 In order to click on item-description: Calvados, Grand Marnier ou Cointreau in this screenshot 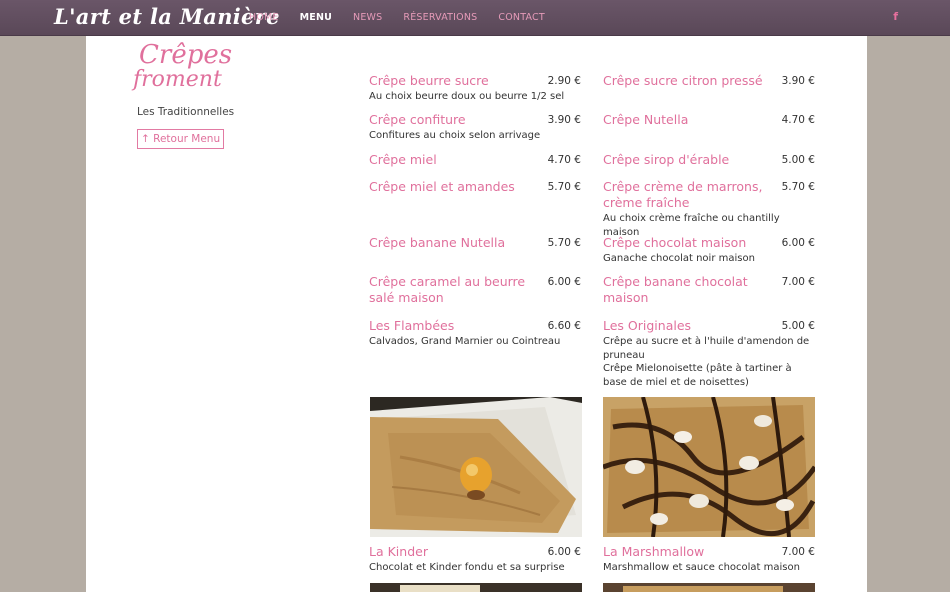, I will do `click(465, 341)`.